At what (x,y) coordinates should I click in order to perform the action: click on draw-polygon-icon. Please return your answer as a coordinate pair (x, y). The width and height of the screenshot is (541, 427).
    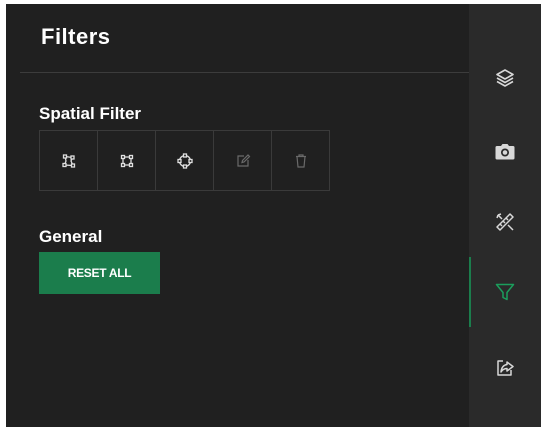
    Looking at the image, I should click on (68, 160).